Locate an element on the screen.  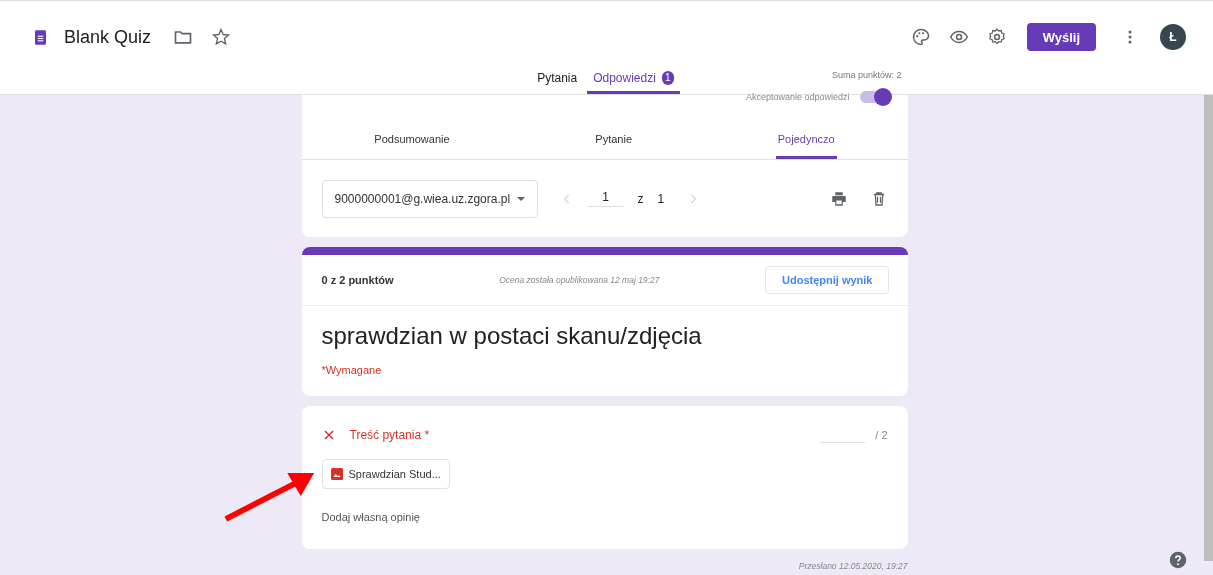
page-of-label: z is located at coordinates (640, 198).